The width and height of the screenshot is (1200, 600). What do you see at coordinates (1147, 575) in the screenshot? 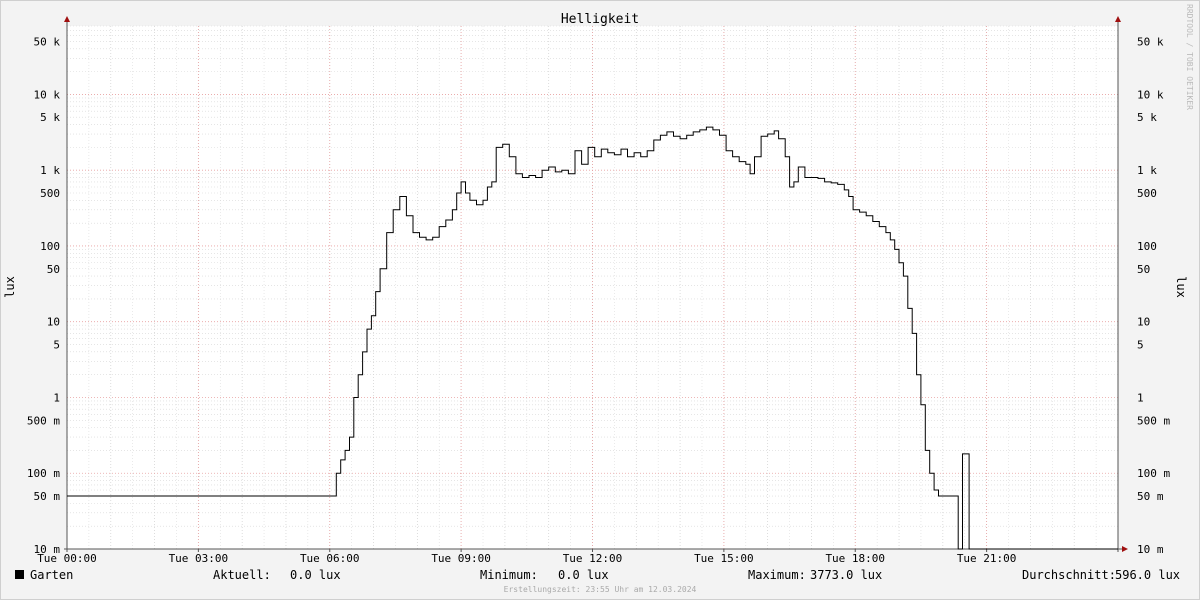
I see `legend-avg-value: 596.0 lux` at bounding box center [1147, 575].